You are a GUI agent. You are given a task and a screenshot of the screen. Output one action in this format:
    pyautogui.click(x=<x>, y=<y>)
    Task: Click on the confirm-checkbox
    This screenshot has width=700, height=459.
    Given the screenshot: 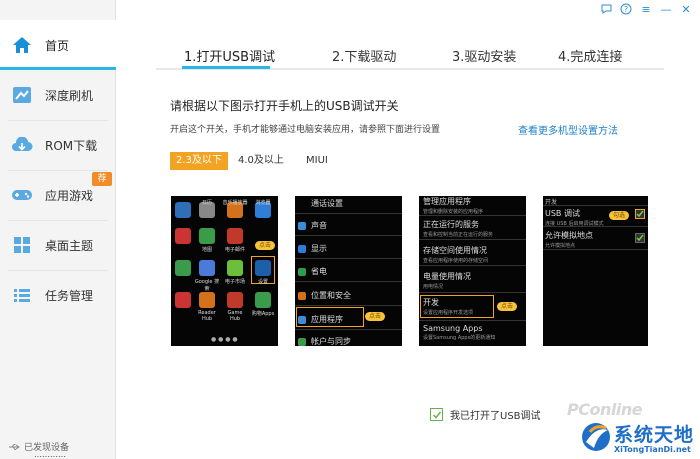 What is the action you would take?
    pyautogui.click(x=436, y=414)
    